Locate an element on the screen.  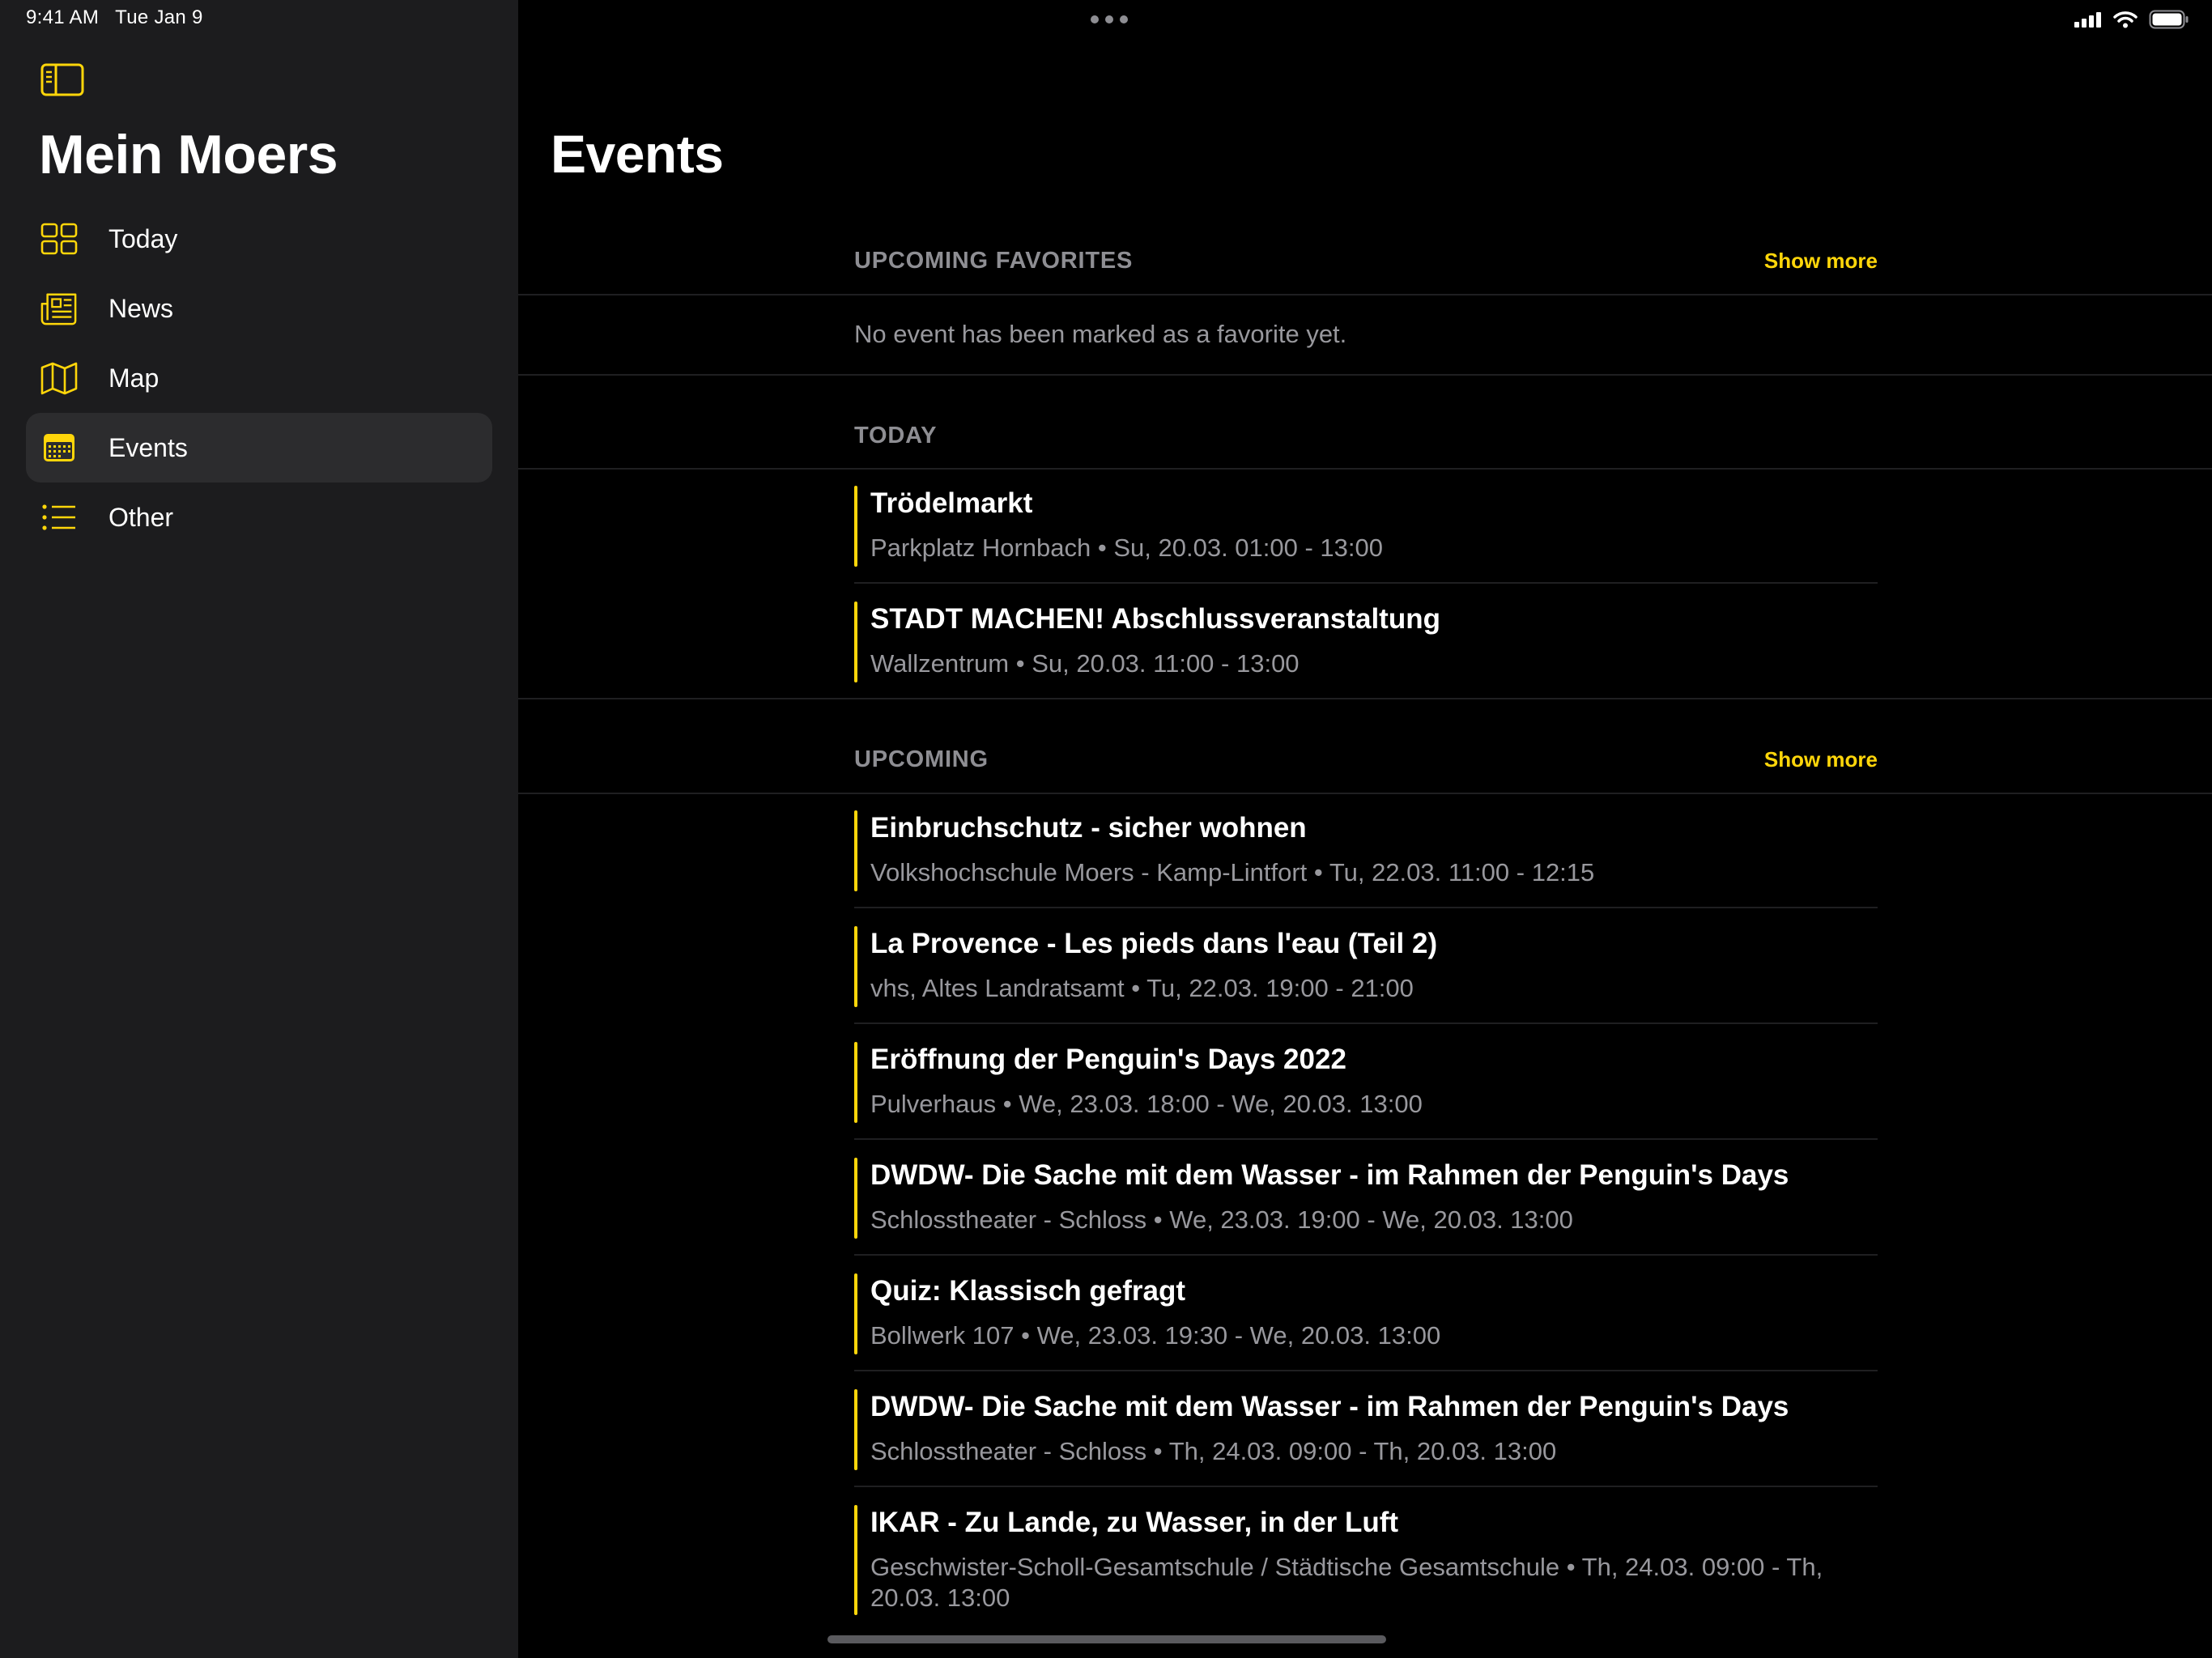
sidebar-item-label: Map is located at coordinates (134, 378).